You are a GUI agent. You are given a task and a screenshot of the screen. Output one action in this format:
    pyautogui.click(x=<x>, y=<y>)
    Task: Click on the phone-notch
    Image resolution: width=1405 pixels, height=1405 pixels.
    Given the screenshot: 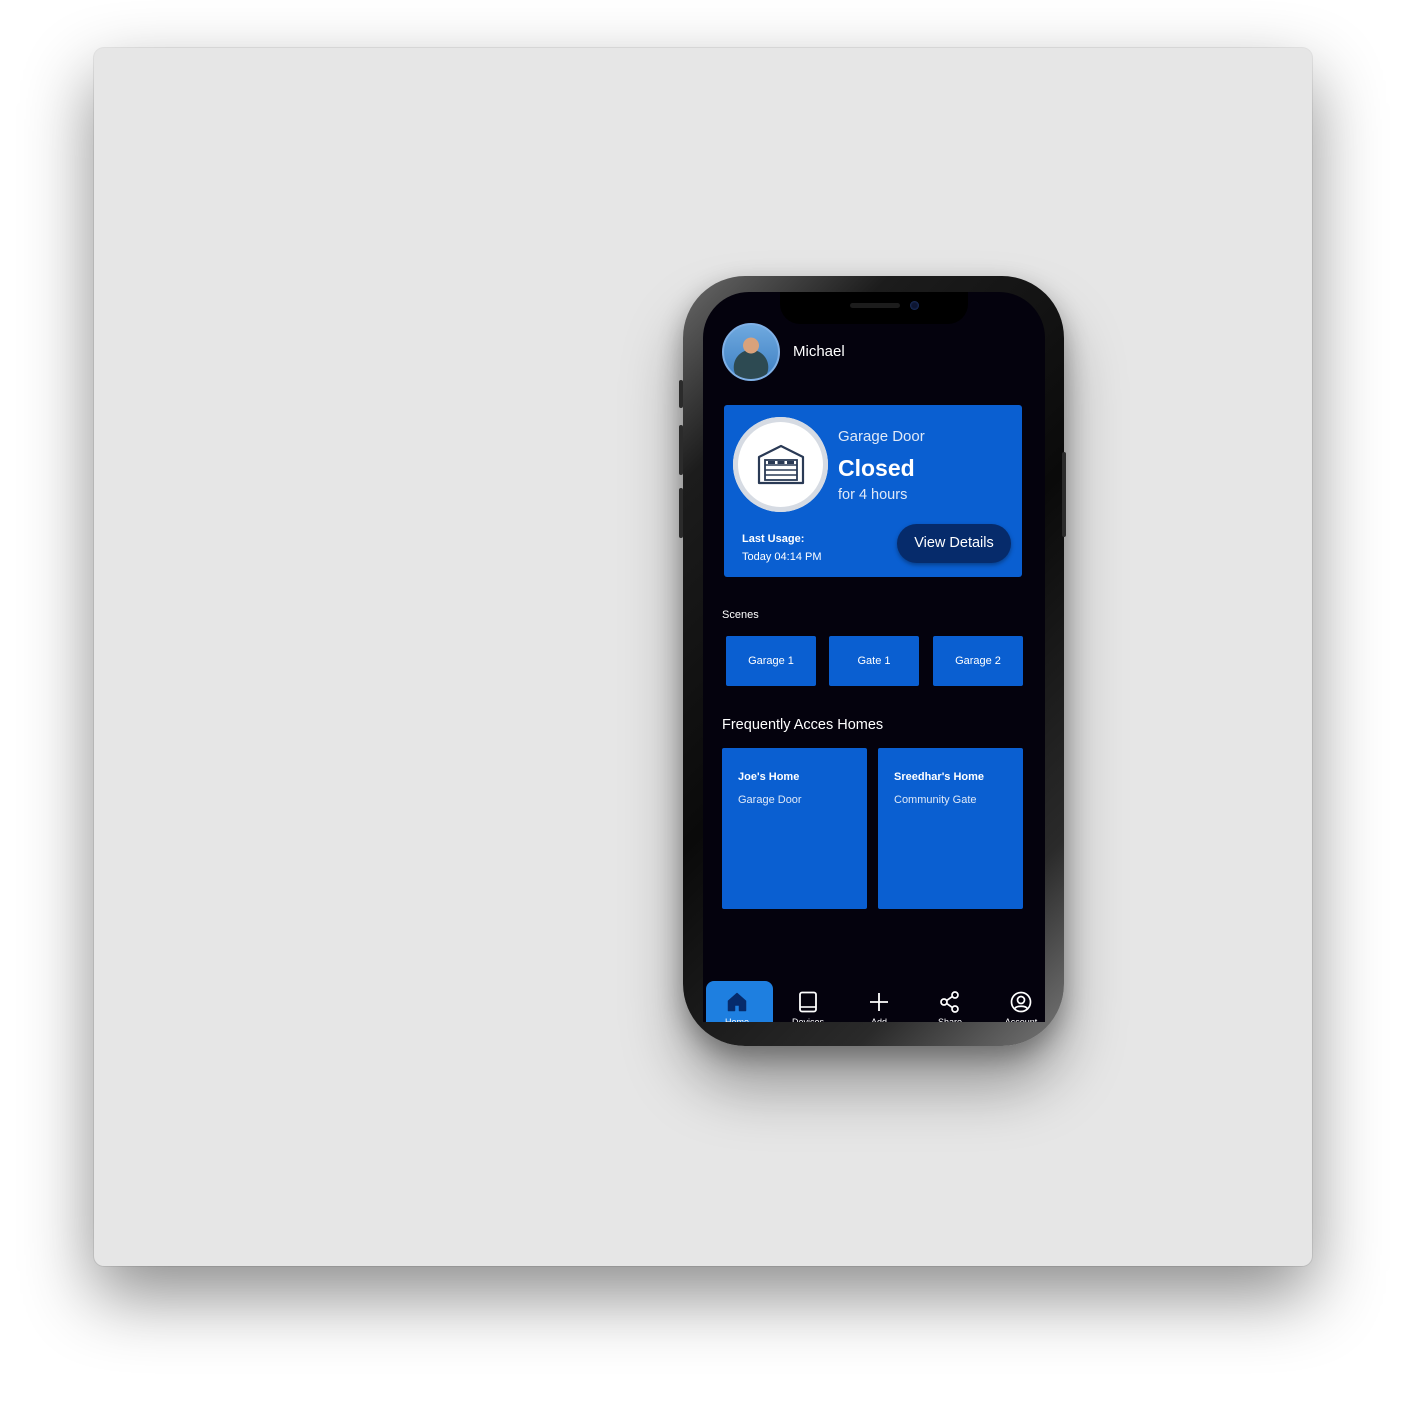 What is the action you would take?
    pyautogui.click(x=874, y=308)
    